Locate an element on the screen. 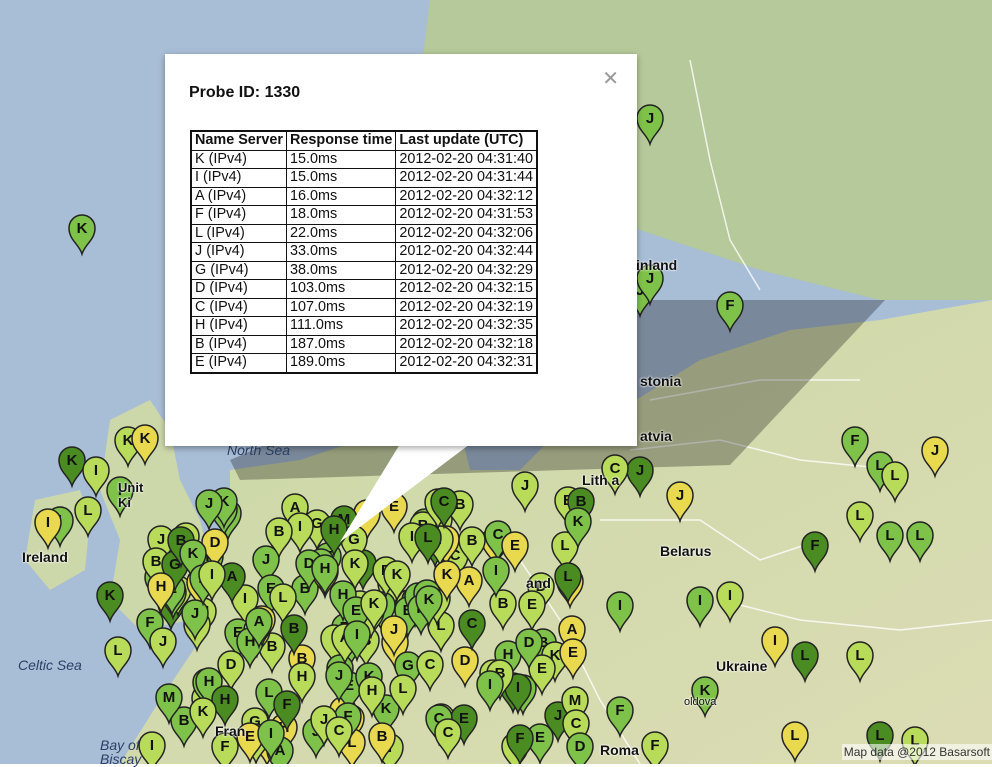  column-header: Last update (UTC) is located at coordinates (466, 140).